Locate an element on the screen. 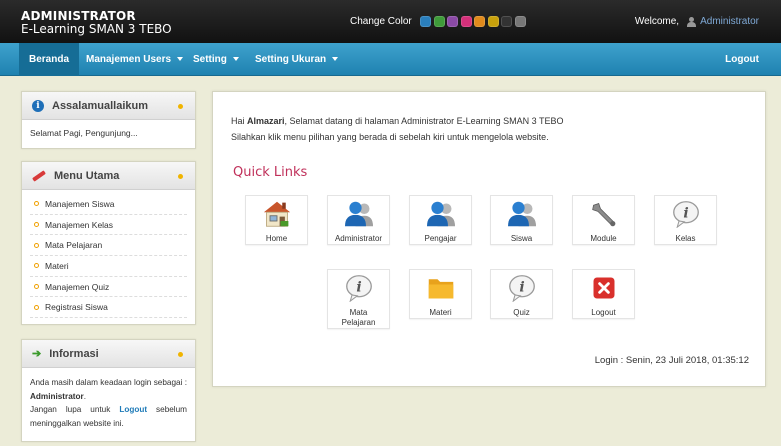  info-logout-link: Logout is located at coordinates (133, 409).